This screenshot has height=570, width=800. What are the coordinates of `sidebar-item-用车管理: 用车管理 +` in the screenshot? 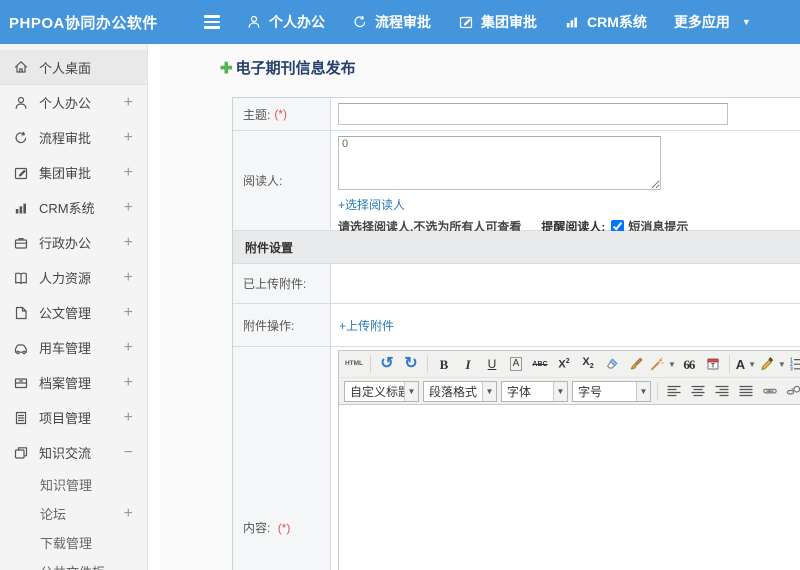 It's located at (73, 347).